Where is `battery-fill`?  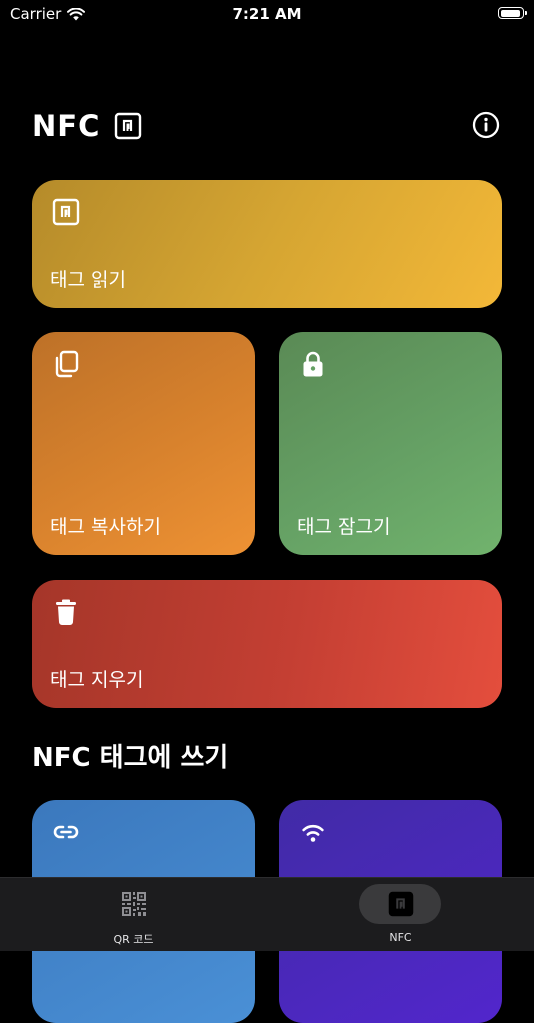 battery-fill is located at coordinates (510, 13).